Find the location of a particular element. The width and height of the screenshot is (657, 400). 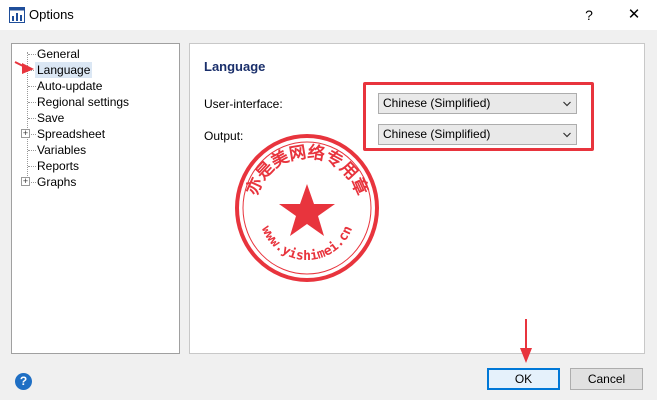

tree-item-label: Spreadsheet is located at coordinates (71, 134).